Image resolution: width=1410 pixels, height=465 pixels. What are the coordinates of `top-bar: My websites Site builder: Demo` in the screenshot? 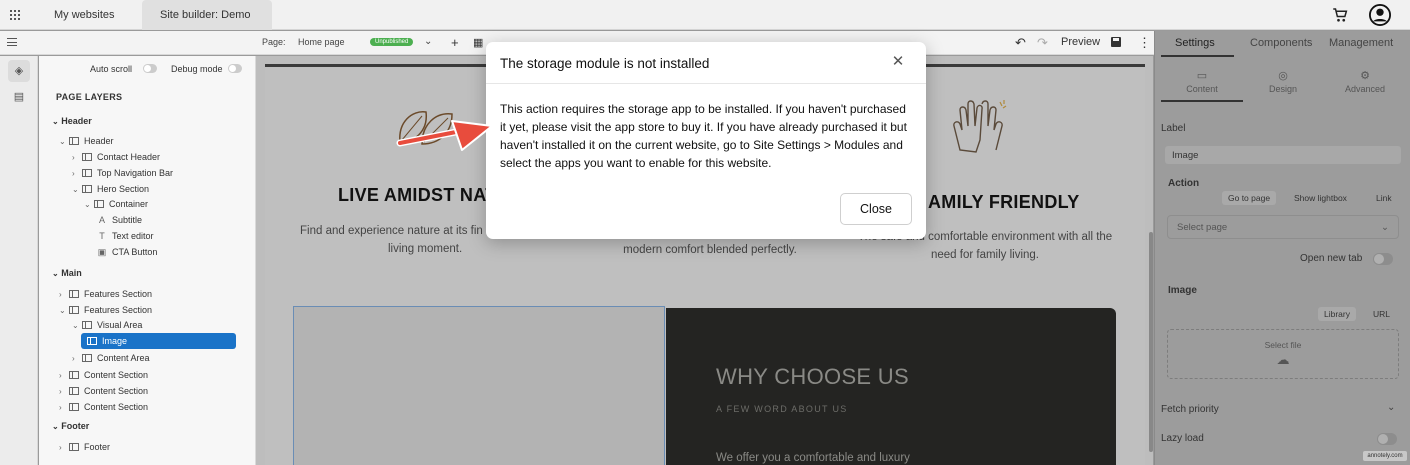 It's located at (705, 15).